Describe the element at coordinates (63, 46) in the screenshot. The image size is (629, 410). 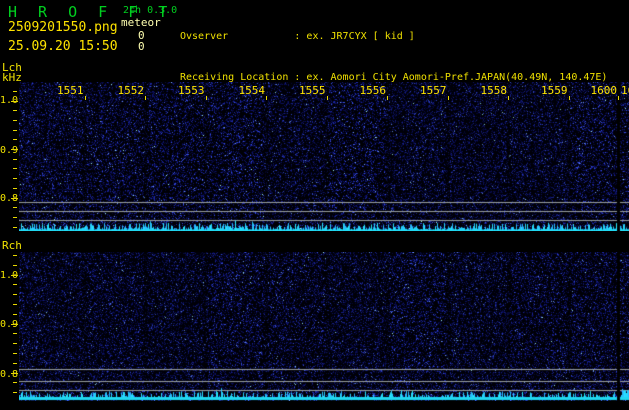
I see `timestamp-label: 25.09.20 15:50` at that location.